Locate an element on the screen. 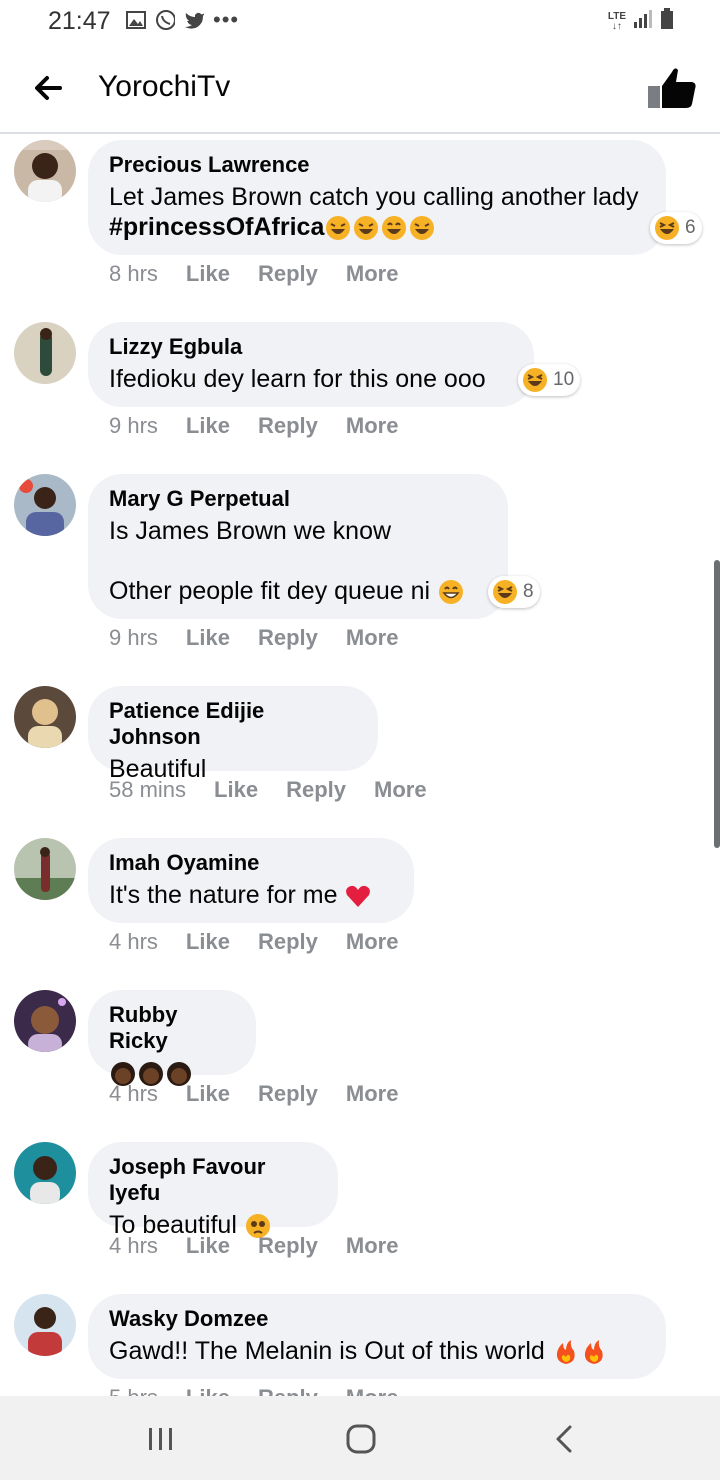 This screenshot has width=720, height=1480. battery-icon is located at coordinates (667, 21).